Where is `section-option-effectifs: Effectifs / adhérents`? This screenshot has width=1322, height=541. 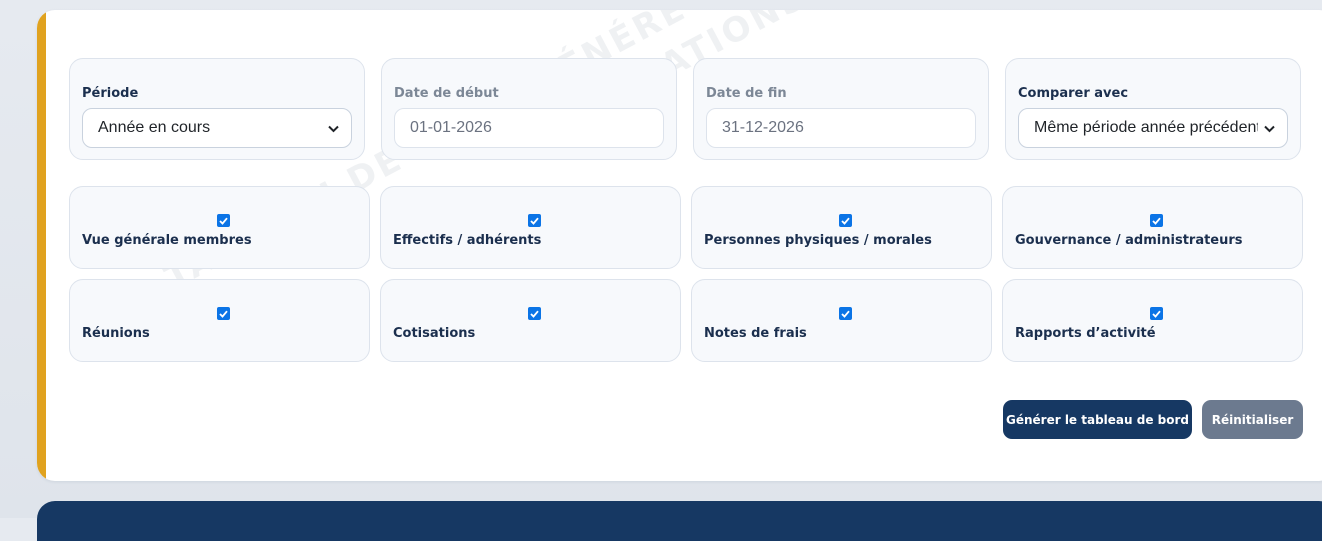
section-option-effectifs: Effectifs / adhérents is located at coordinates (530, 227).